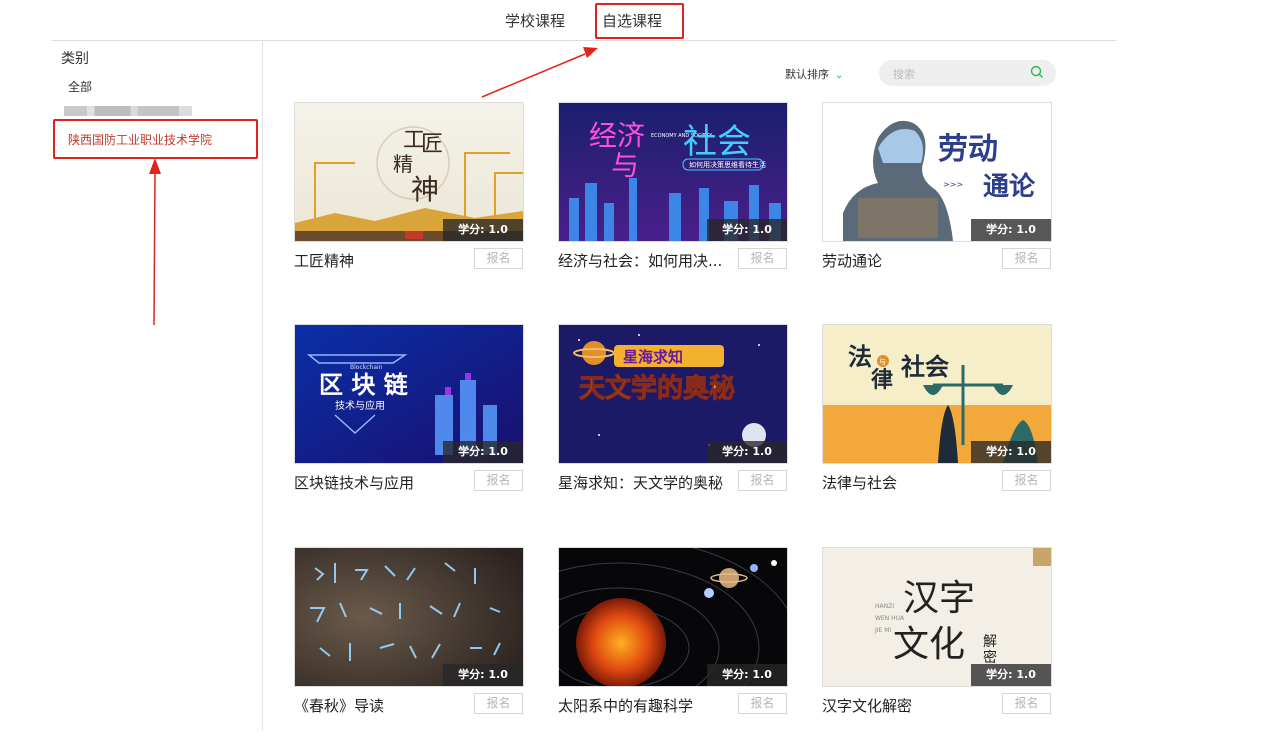  I want to click on tab-elective-courses: 自选课程, so click(632, 20).